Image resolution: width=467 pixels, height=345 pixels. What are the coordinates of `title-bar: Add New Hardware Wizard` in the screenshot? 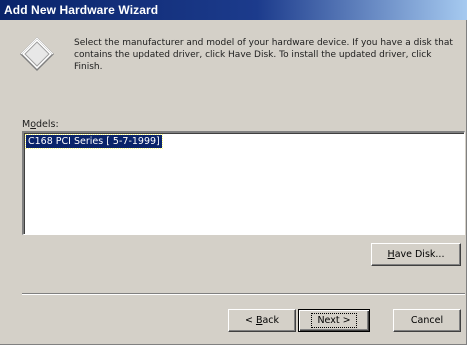 It's located at (233, 10).